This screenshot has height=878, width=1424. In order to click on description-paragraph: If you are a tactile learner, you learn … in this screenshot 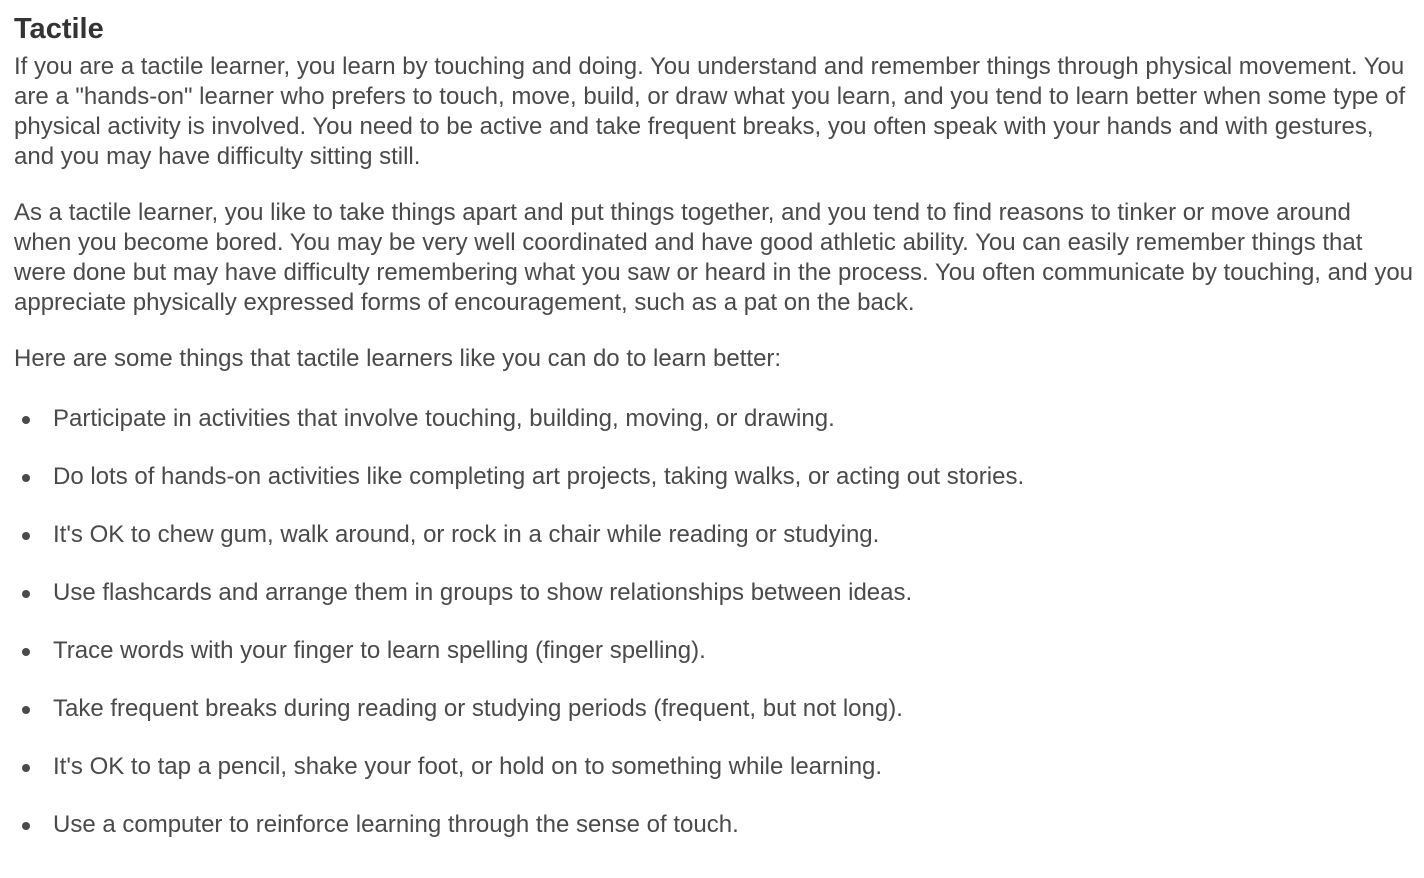, I will do `click(710, 111)`.